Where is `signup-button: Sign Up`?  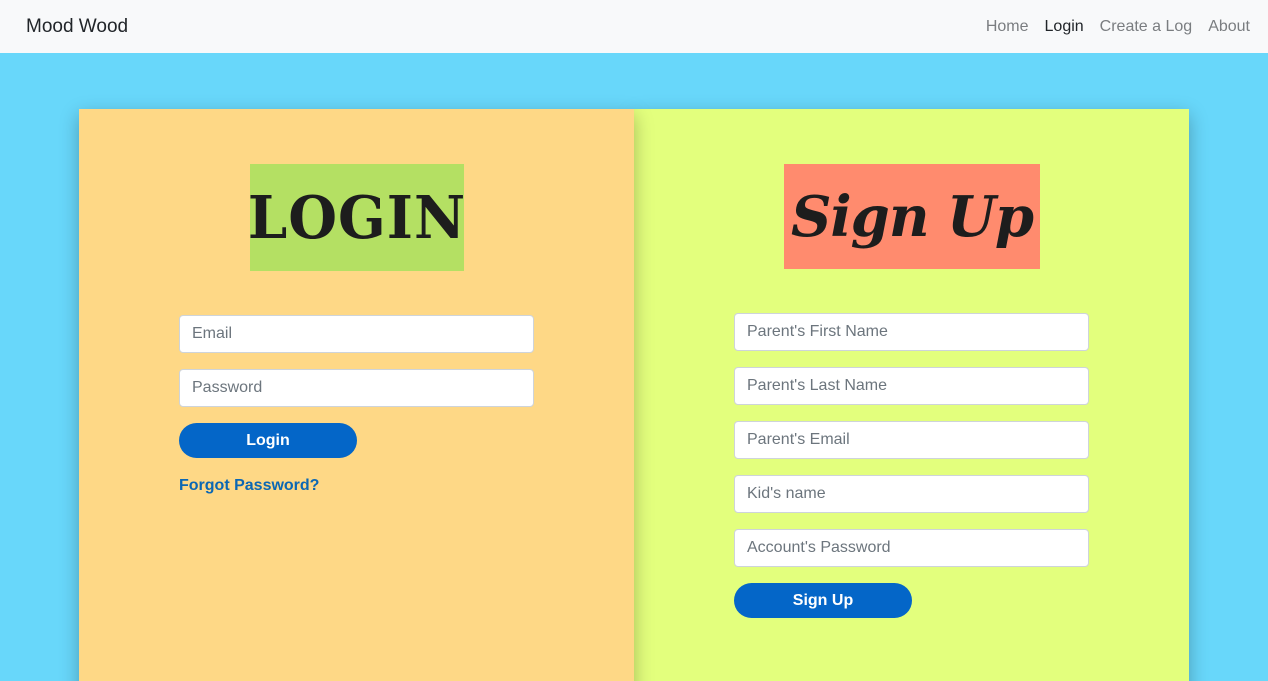 signup-button: Sign Up is located at coordinates (823, 600).